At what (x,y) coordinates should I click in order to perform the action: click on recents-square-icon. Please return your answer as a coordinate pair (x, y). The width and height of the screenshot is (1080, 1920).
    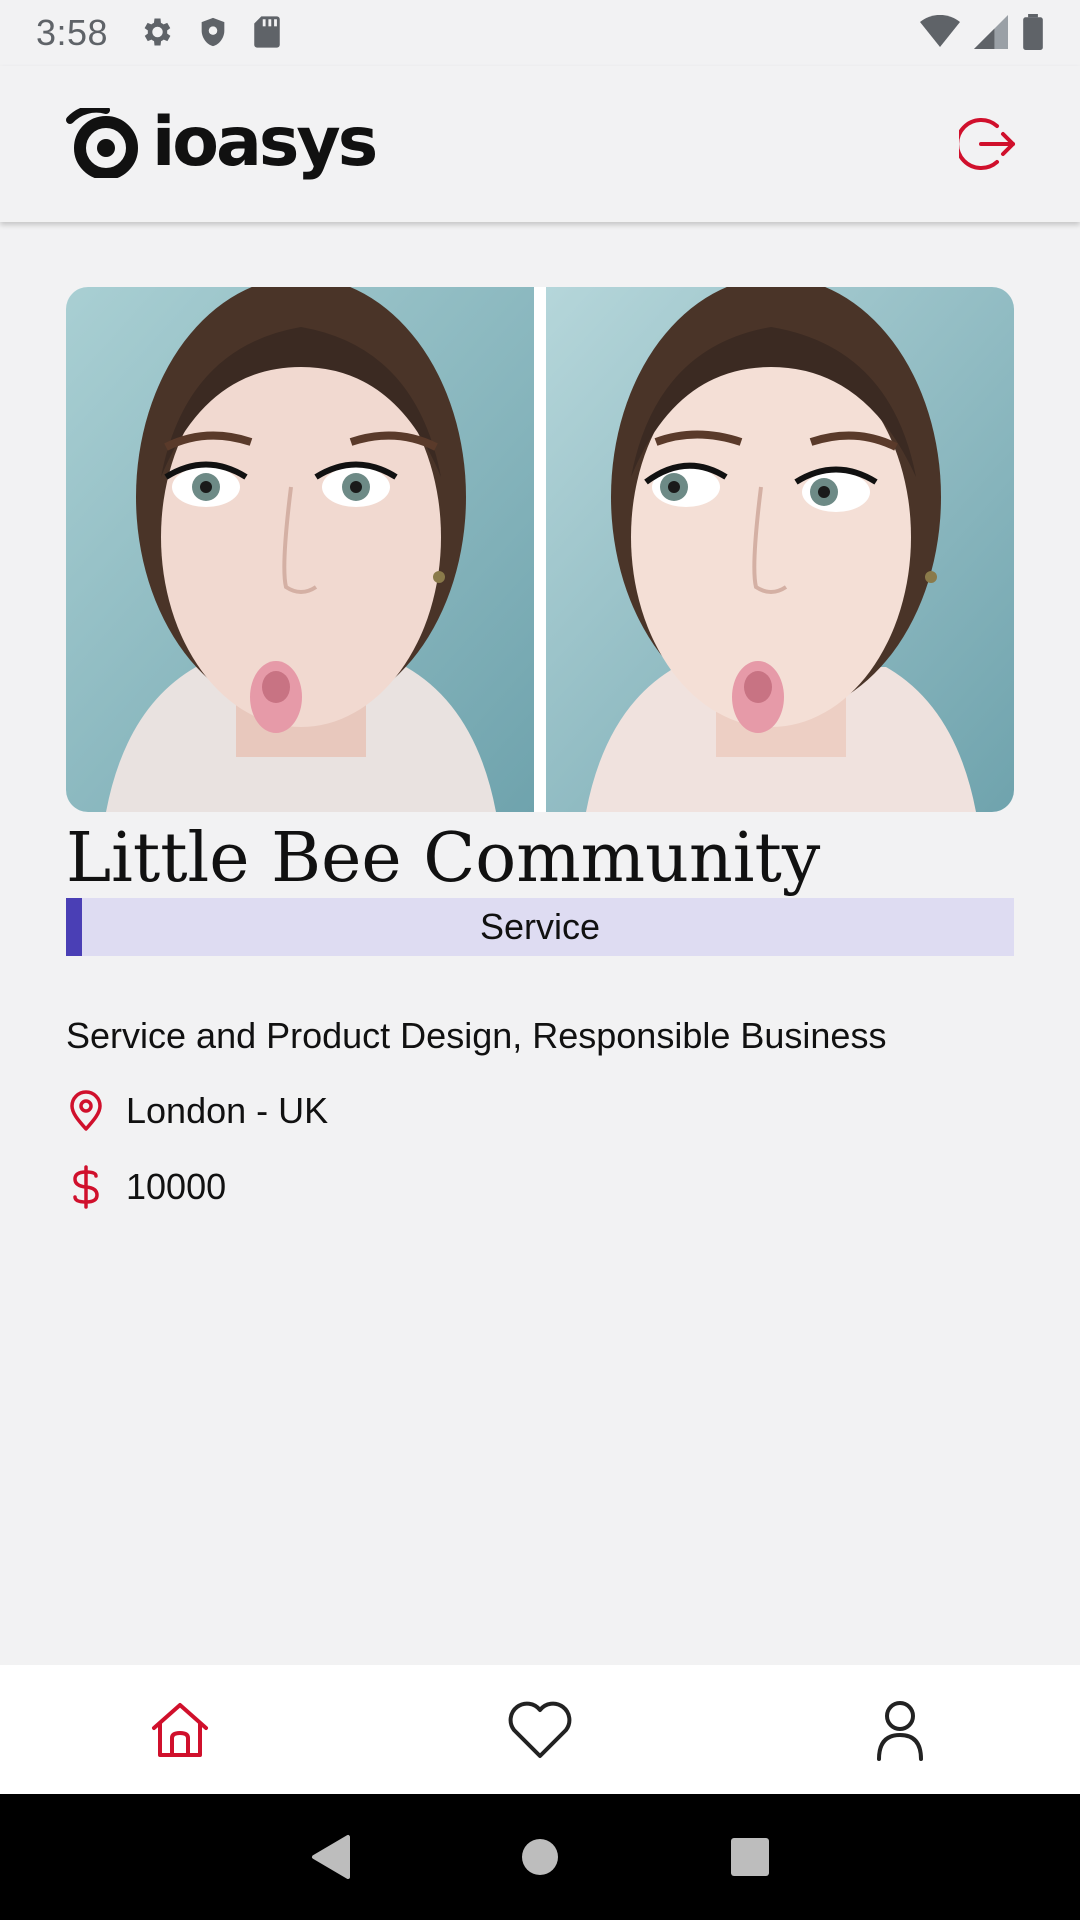
    Looking at the image, I should click on (750, 1857).